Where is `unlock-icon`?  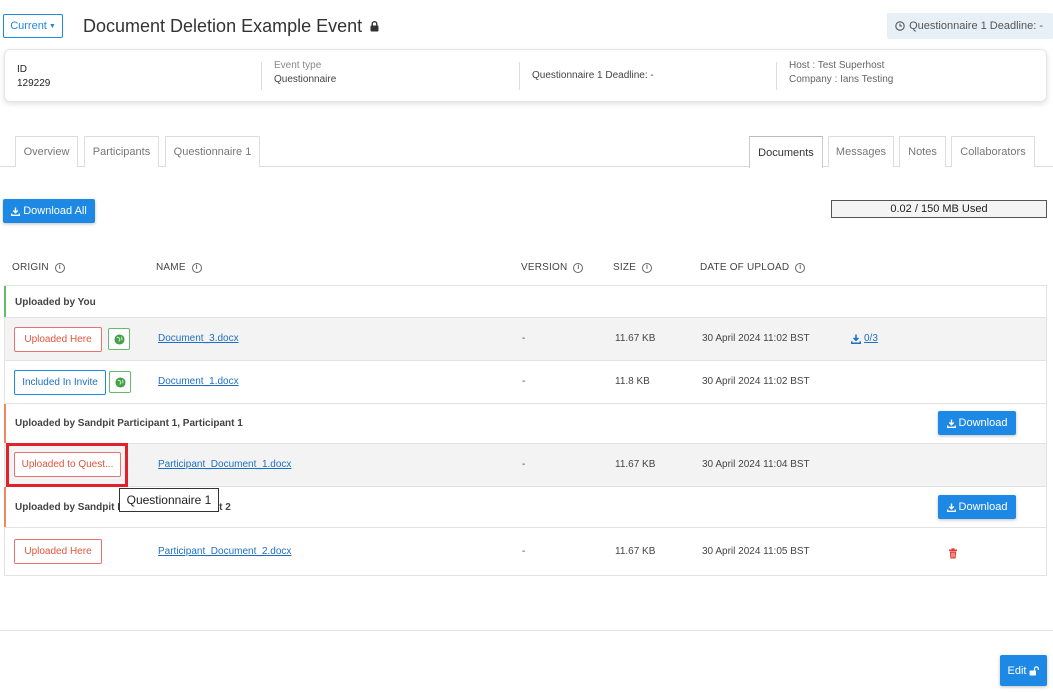
unlock-icon is located at coordinates (1034, 670).